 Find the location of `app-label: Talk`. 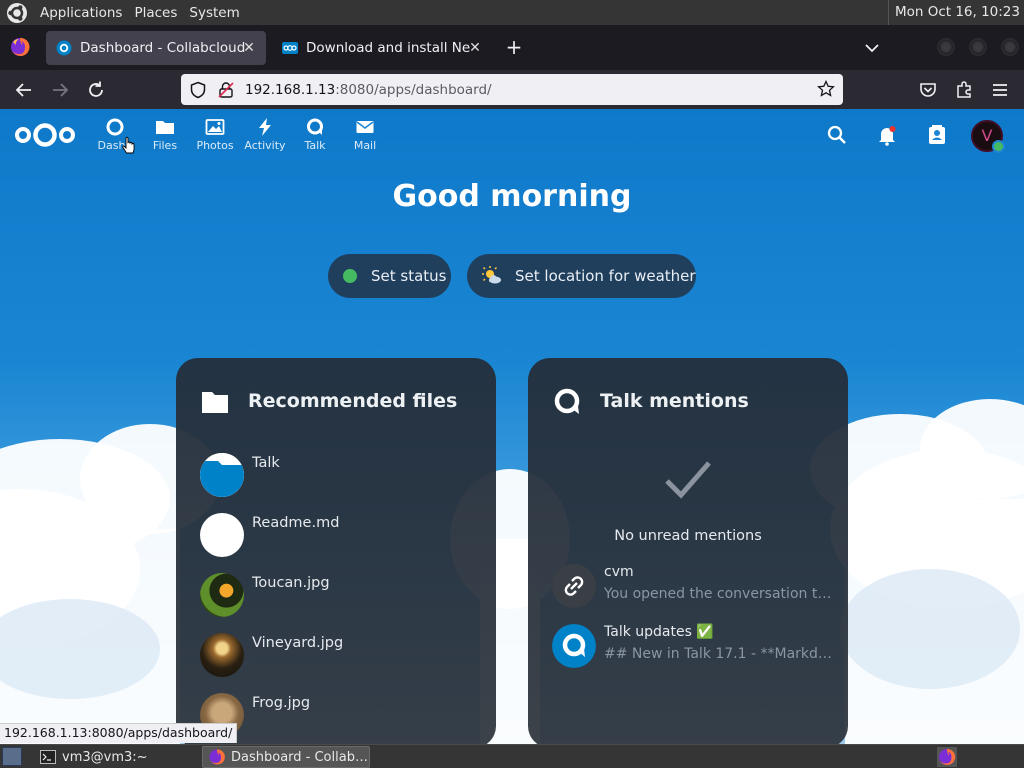

app-label: Talk is located at coordinates (315, 145).